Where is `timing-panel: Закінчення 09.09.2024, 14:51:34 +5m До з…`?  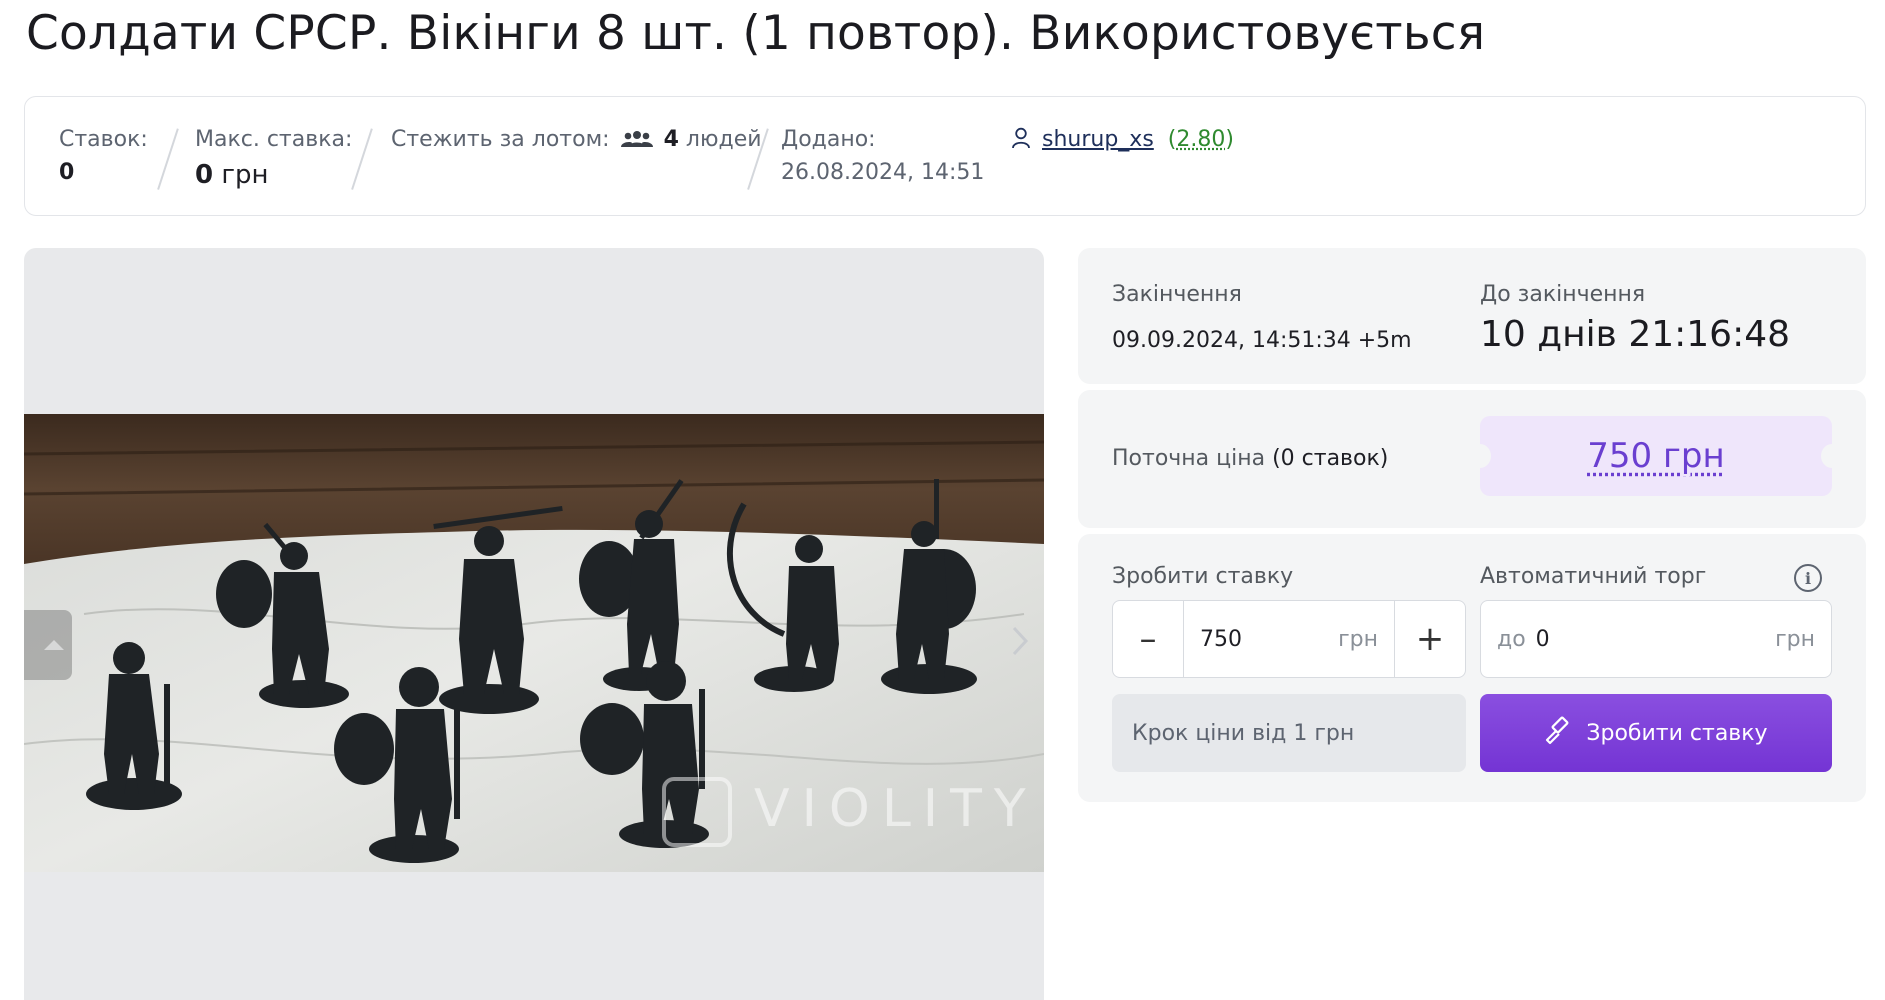 timing-panel: Закінчення 09.09.2024, 14:51:34 +5m До з… is located at coordinates (1472, 316).